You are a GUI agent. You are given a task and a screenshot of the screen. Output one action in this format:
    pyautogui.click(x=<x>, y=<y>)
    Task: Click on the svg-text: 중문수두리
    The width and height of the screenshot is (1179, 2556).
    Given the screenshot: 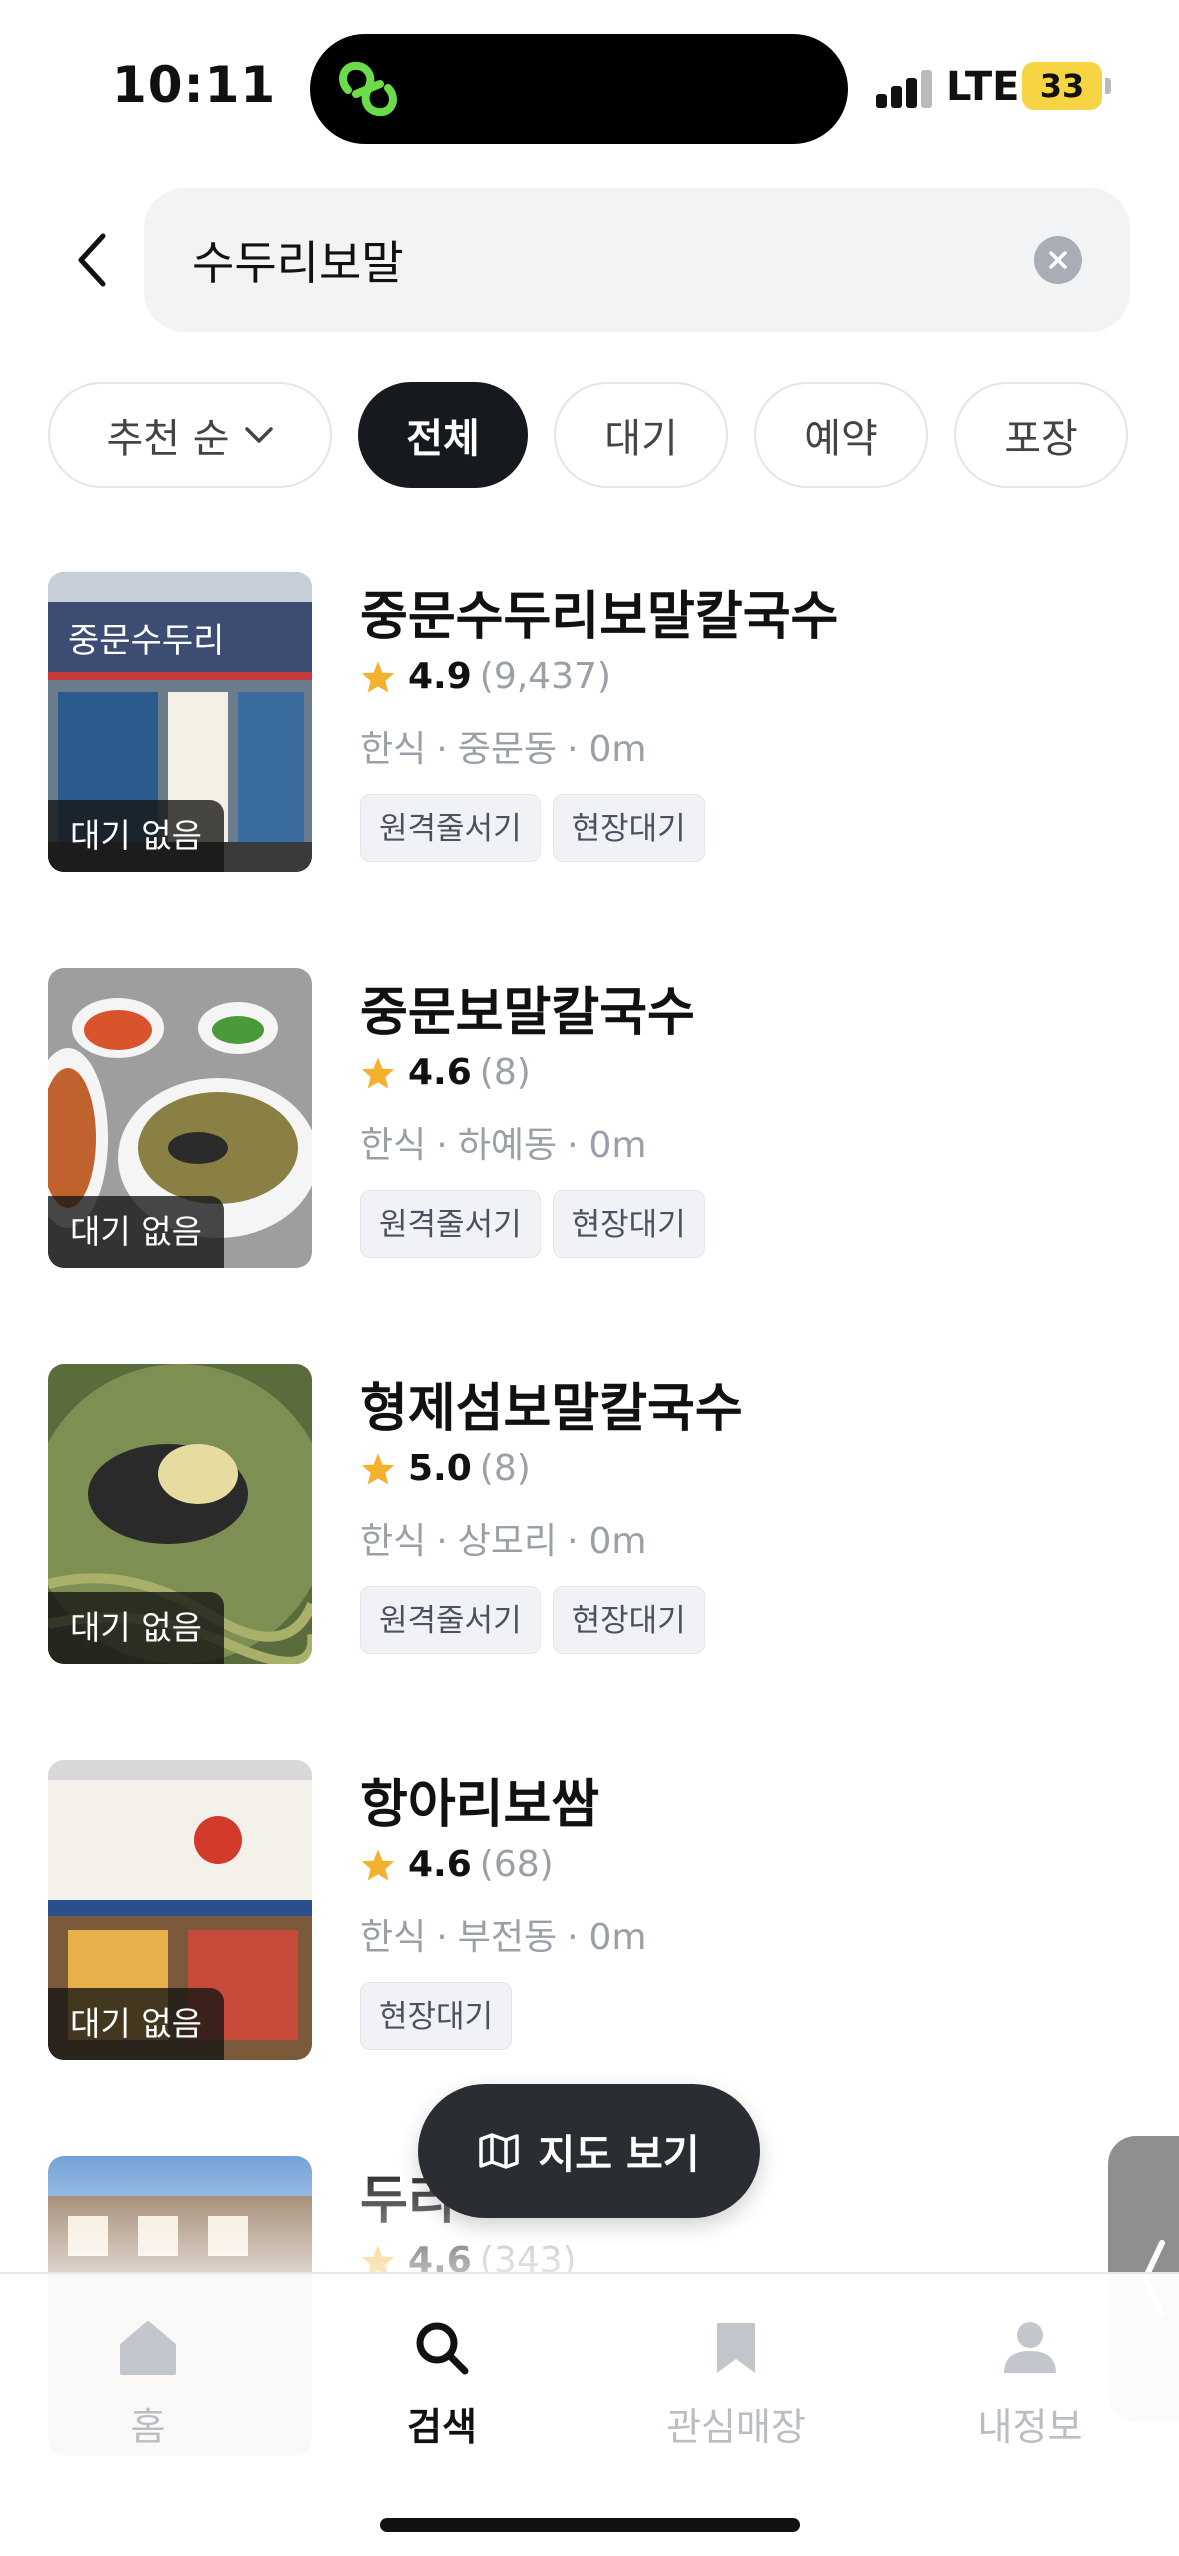 What is the action you would take?
    pyautogui.click(x=146, y=641)
    